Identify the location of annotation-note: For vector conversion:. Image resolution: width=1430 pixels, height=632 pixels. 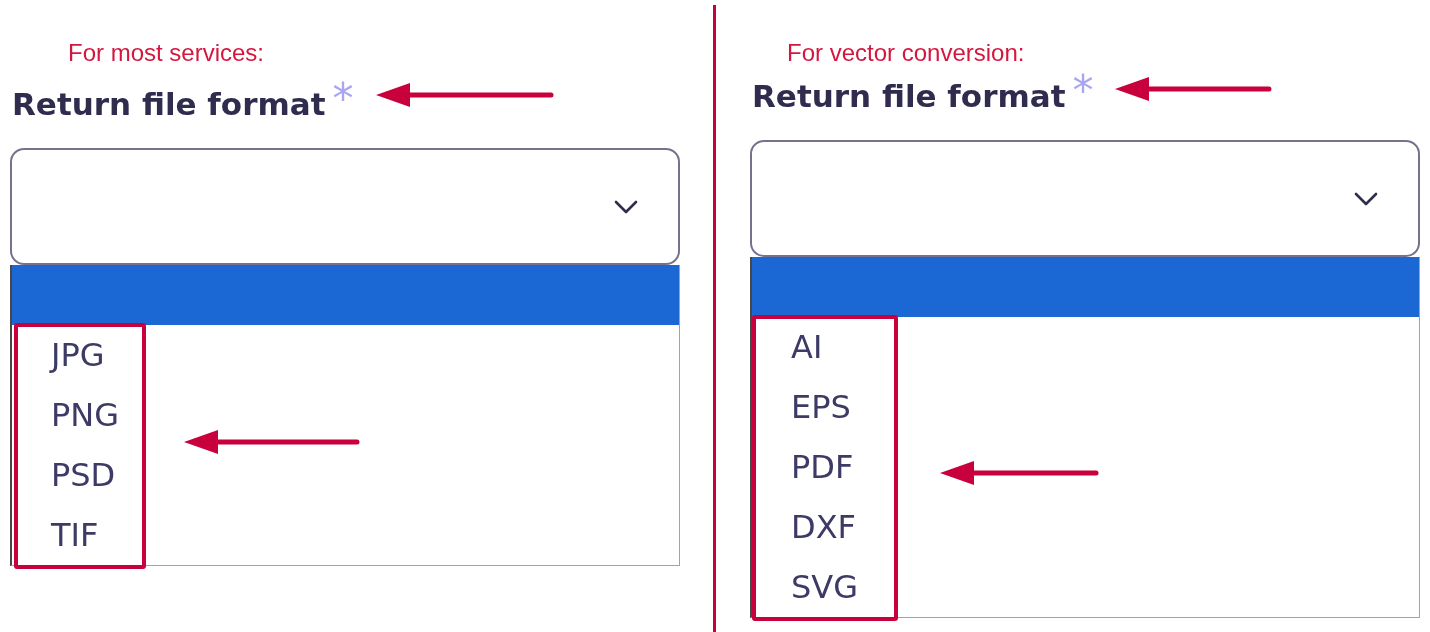
(906, 53).